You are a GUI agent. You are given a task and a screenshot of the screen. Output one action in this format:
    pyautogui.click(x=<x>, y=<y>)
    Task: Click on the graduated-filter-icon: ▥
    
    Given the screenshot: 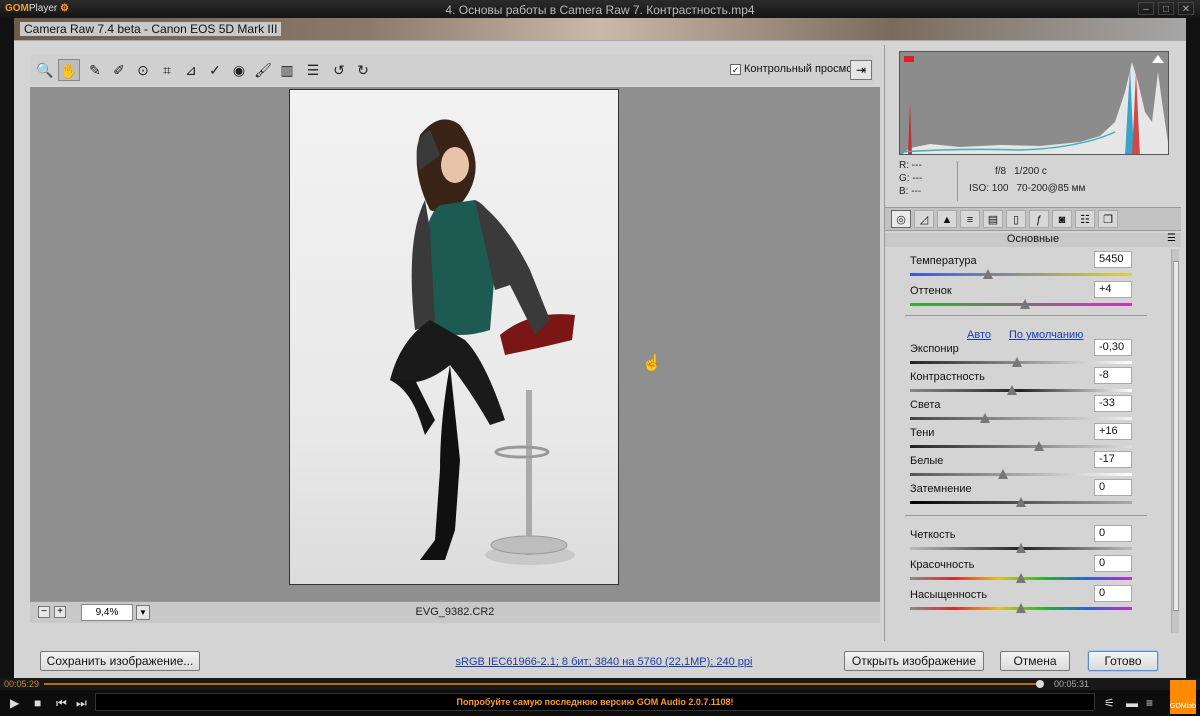 What is the action you would take?
    pyautogui.click(x=287, y=70)
    